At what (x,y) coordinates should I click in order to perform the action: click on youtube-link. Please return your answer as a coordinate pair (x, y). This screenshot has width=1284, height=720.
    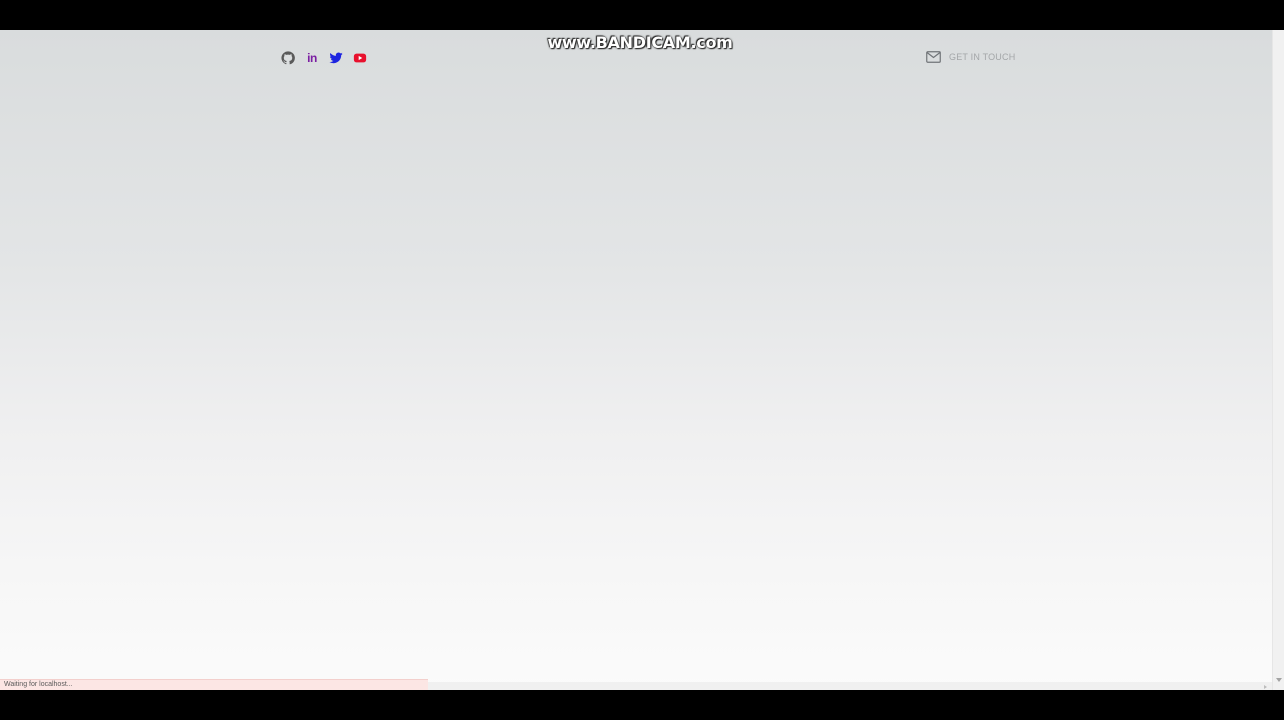
    Looking at the image, I should click on (360, 58).